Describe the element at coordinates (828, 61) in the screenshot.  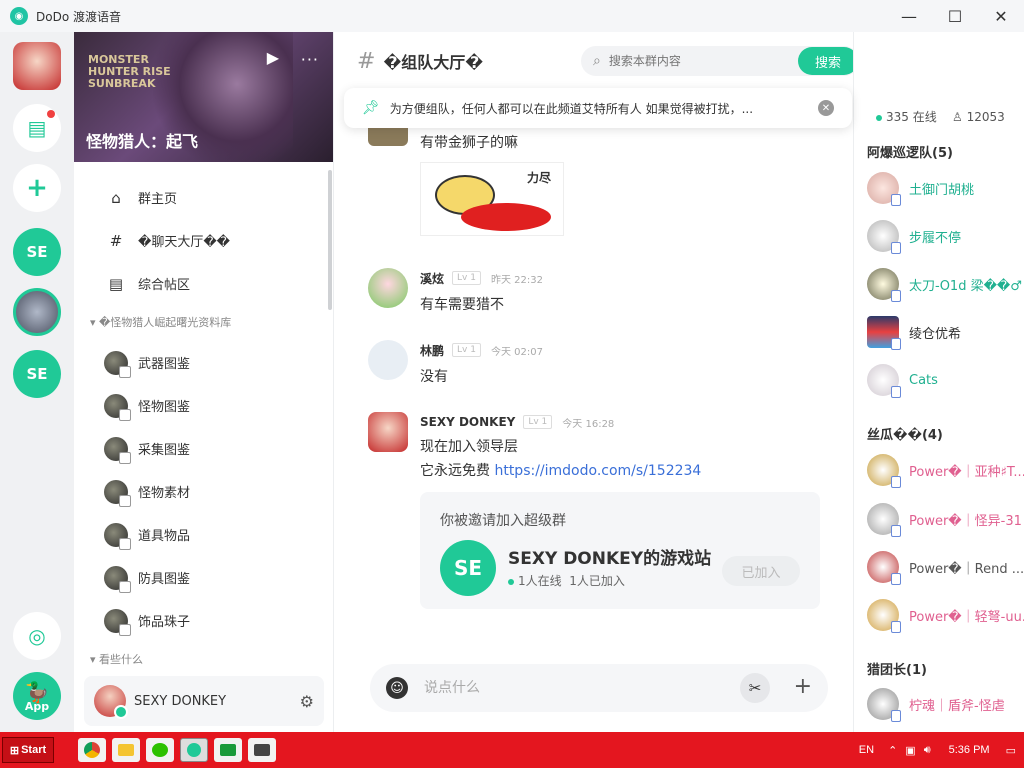
I see `search-button: 搜索` at that location.